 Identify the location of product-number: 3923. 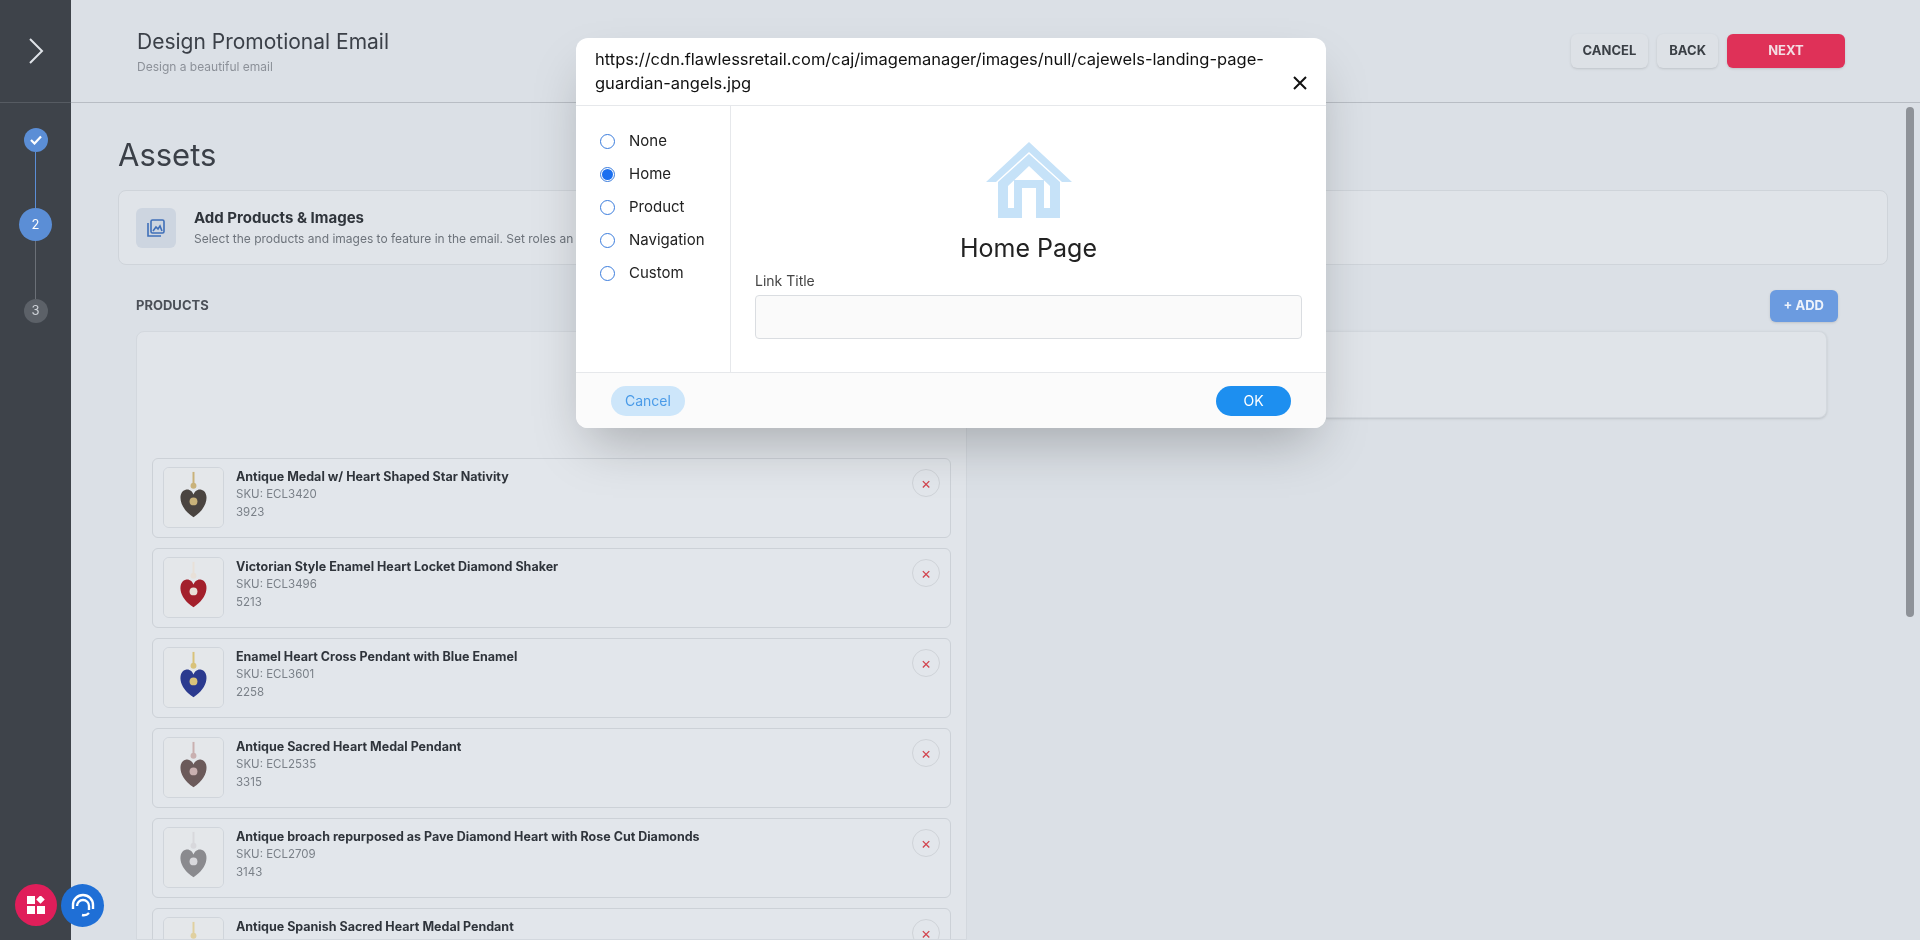
(251, 512).